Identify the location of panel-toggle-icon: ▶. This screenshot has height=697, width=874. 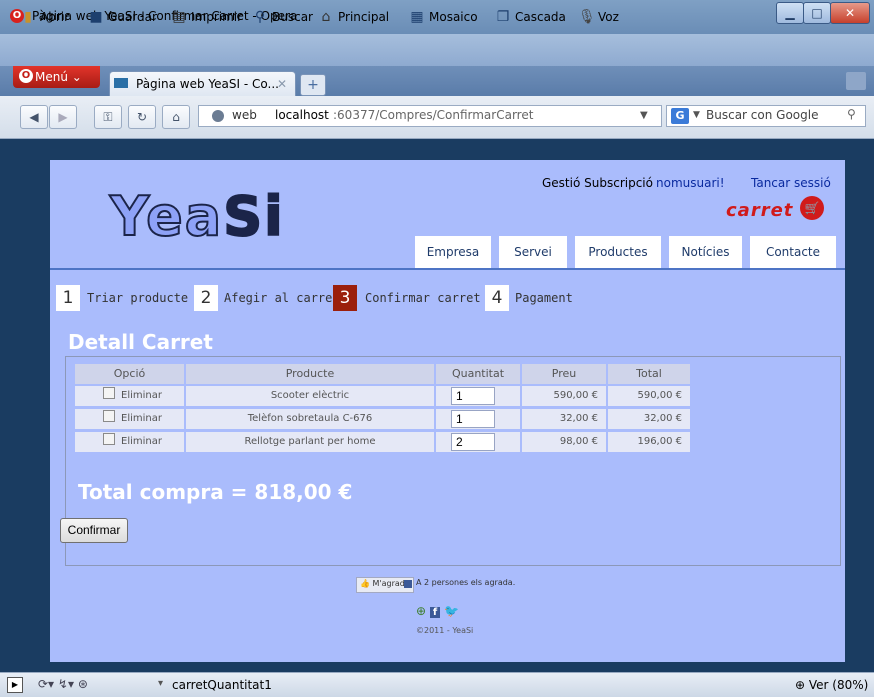
(15, 685).